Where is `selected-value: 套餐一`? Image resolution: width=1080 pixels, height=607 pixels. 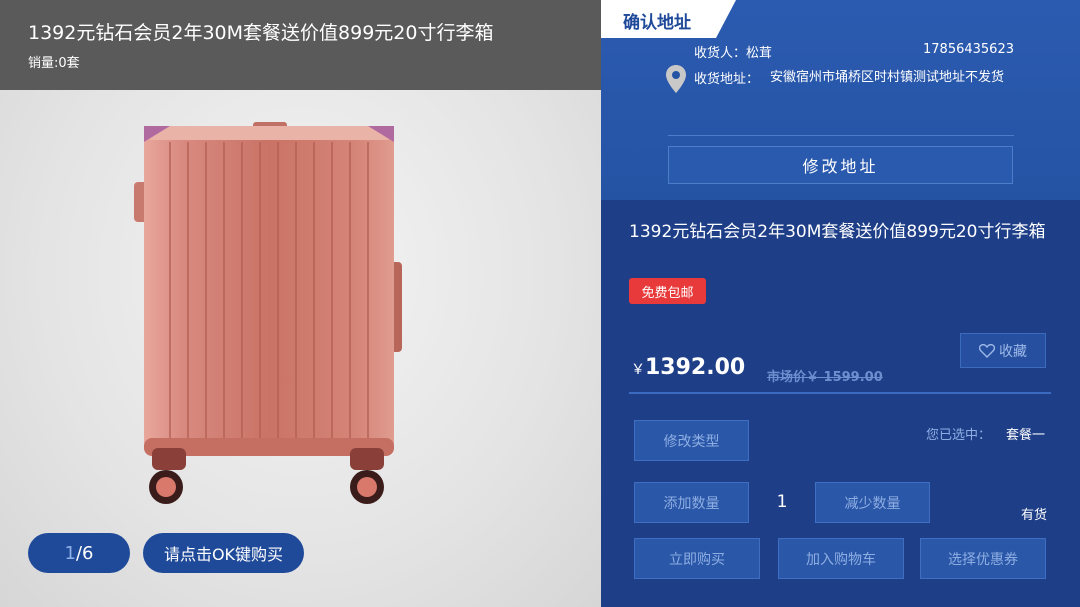
selected-value: 套餐一 is located at coordinates (1026, 435).